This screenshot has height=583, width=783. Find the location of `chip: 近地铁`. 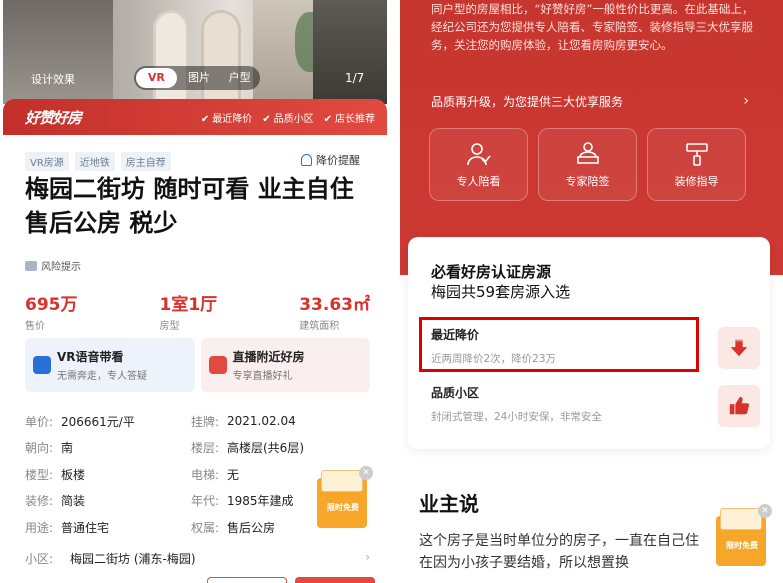

chip: 近地铁 is located at coordinates (94, 161).